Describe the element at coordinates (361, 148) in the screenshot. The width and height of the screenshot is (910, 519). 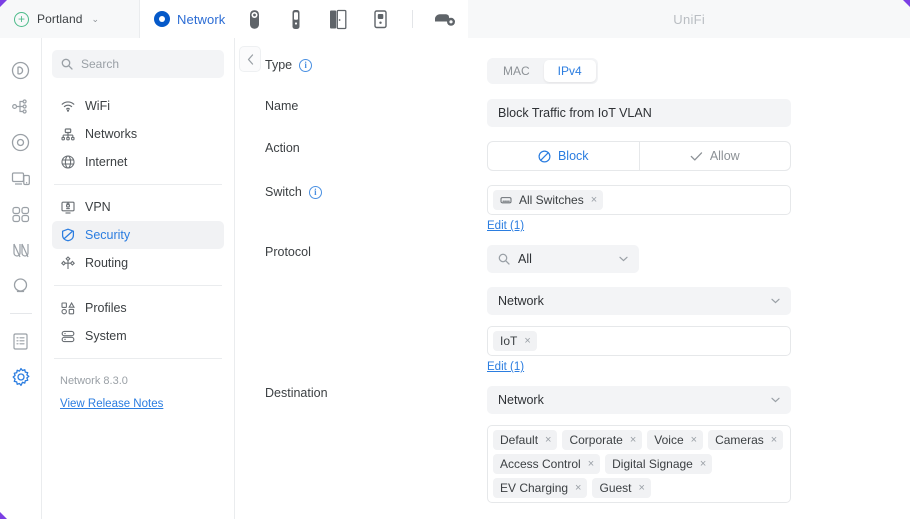
I see `action-label-cell: Action` at that location.